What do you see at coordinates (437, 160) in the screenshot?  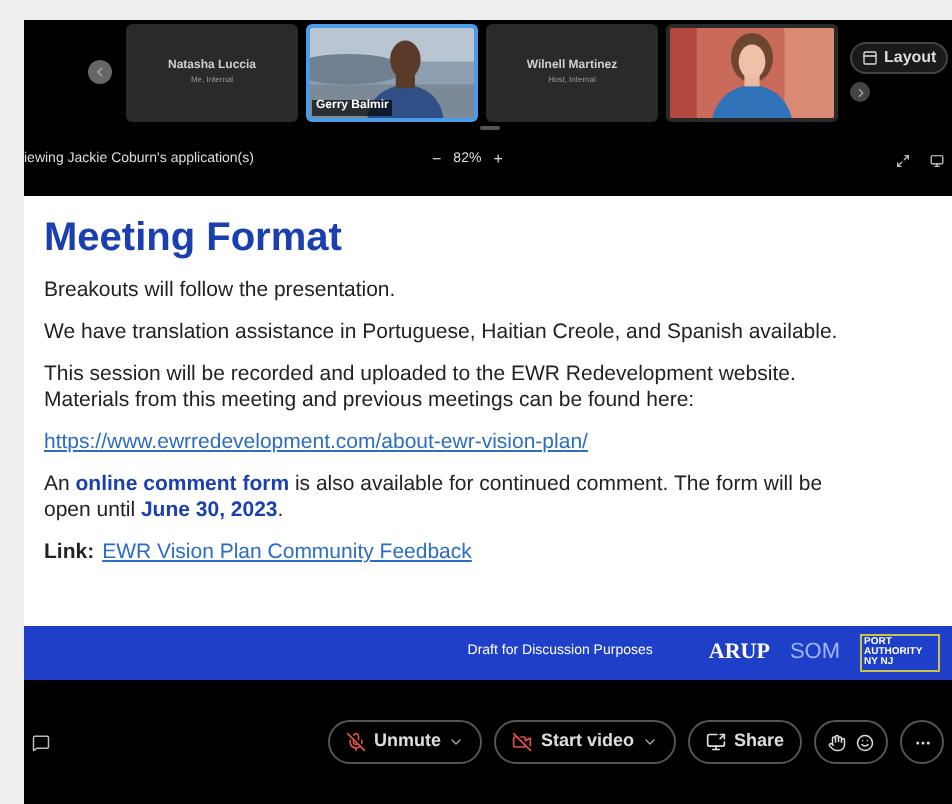 I see `zoom-out-button: −` at bounding box center [437, 160].